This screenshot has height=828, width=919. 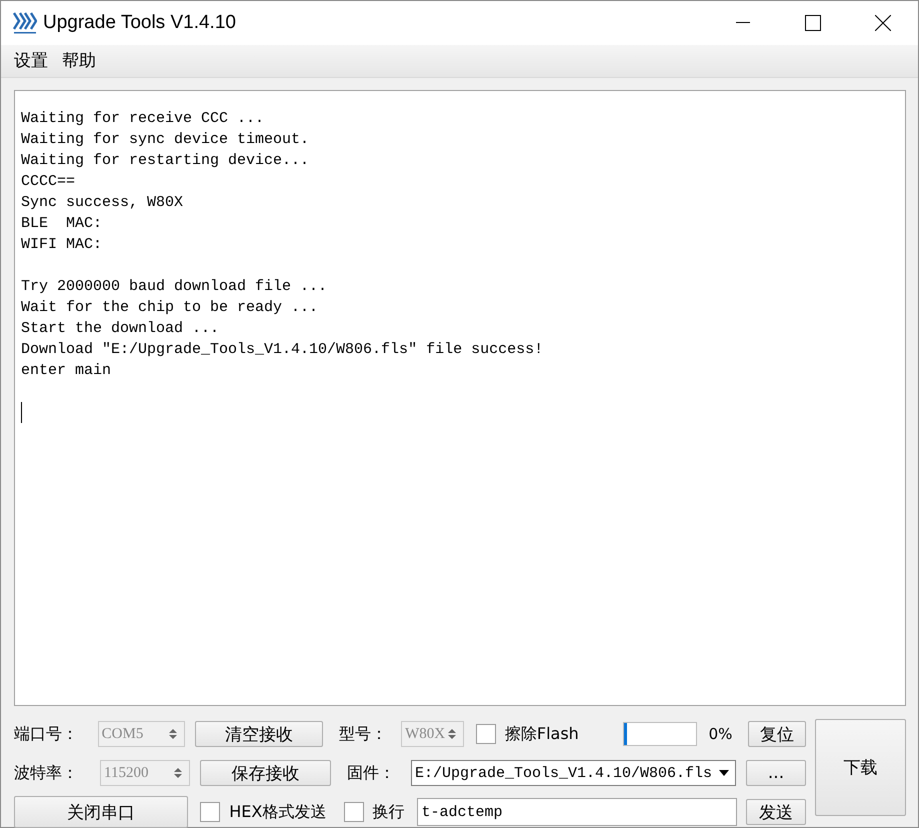 I want to click on text-cursor, so click(x=21, y=412).